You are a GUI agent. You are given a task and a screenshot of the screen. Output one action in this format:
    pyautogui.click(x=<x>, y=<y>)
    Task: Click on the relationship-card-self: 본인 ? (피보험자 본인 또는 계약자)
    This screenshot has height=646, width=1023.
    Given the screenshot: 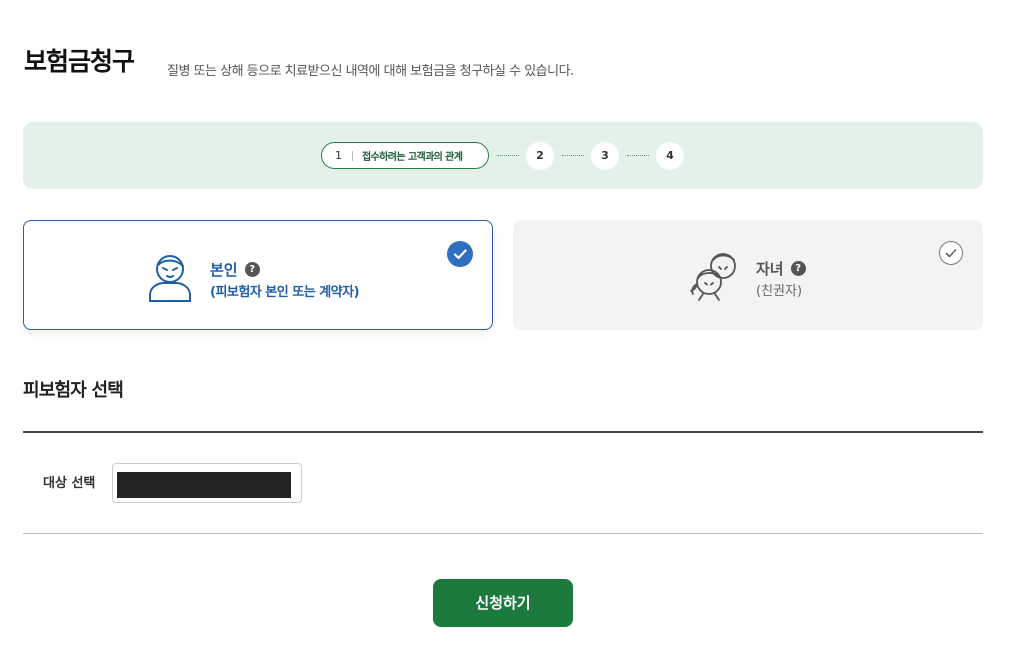 What is the action you would take?
    pyautogui.click(x=258, y=275)
    